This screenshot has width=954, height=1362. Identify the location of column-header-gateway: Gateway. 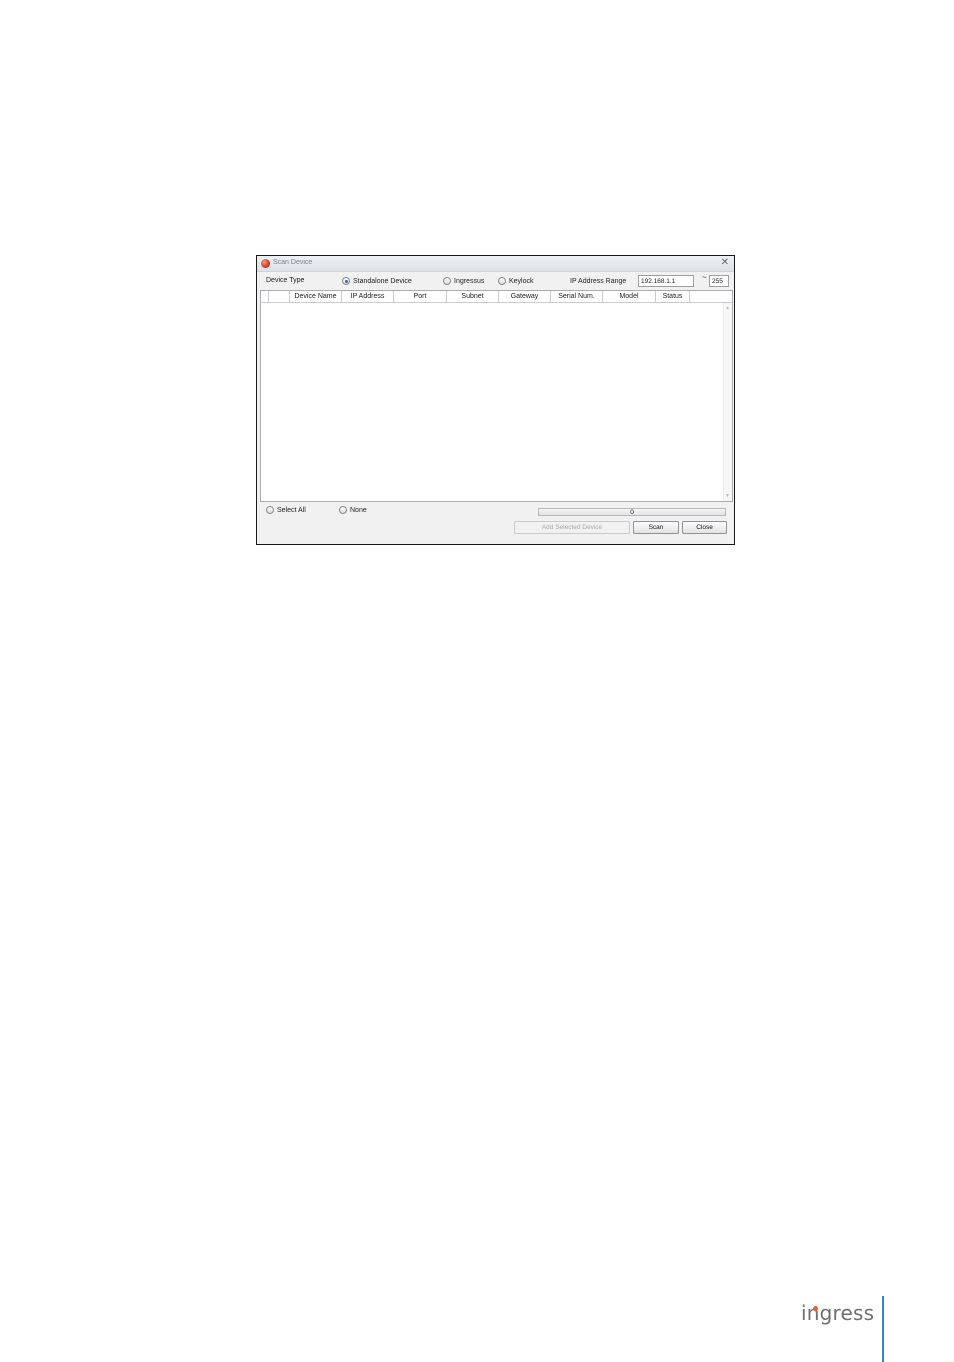
(525, 296).